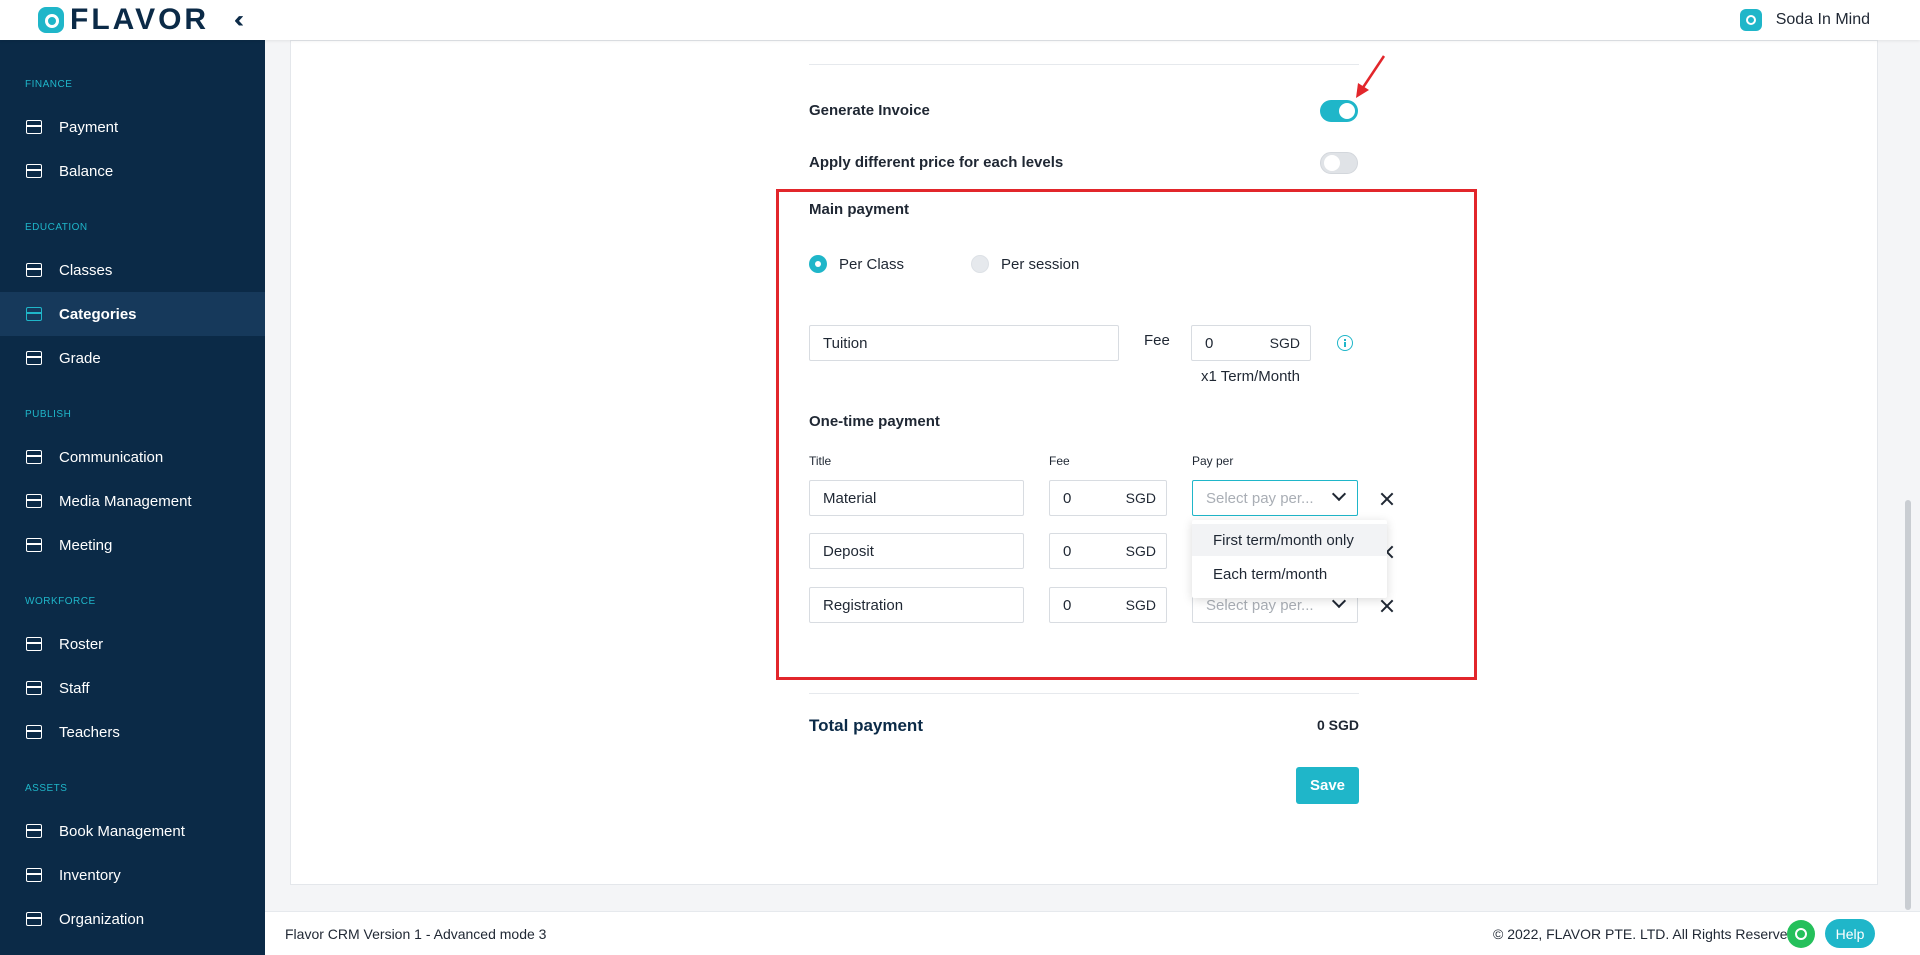  I want to click on radio-per-class: Per Class, so click(856, 264).